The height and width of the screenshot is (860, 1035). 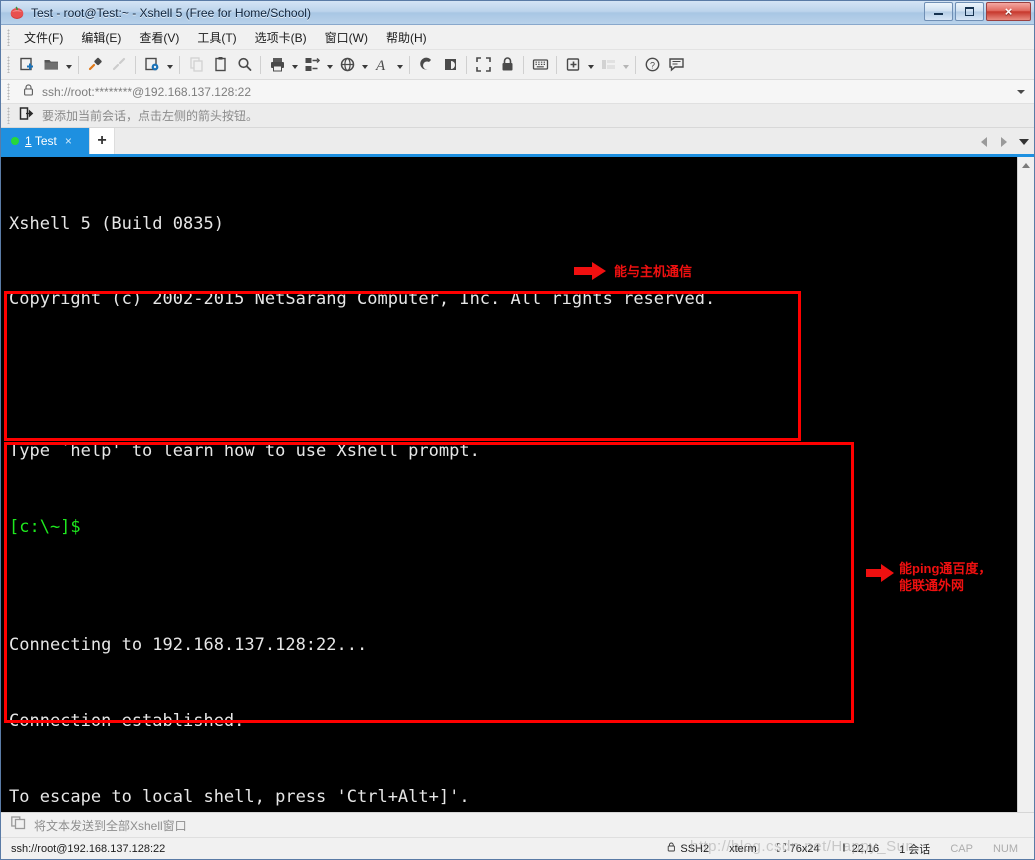 What do you see at coordinates (781, 848) in the screenshot?
I see `size-icon` at bounding box center [781, 848].